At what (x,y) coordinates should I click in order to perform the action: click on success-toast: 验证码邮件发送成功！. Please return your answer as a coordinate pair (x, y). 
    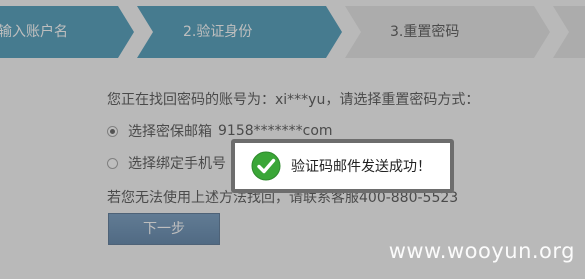
    Looking at the image, I should click on (342, 166).